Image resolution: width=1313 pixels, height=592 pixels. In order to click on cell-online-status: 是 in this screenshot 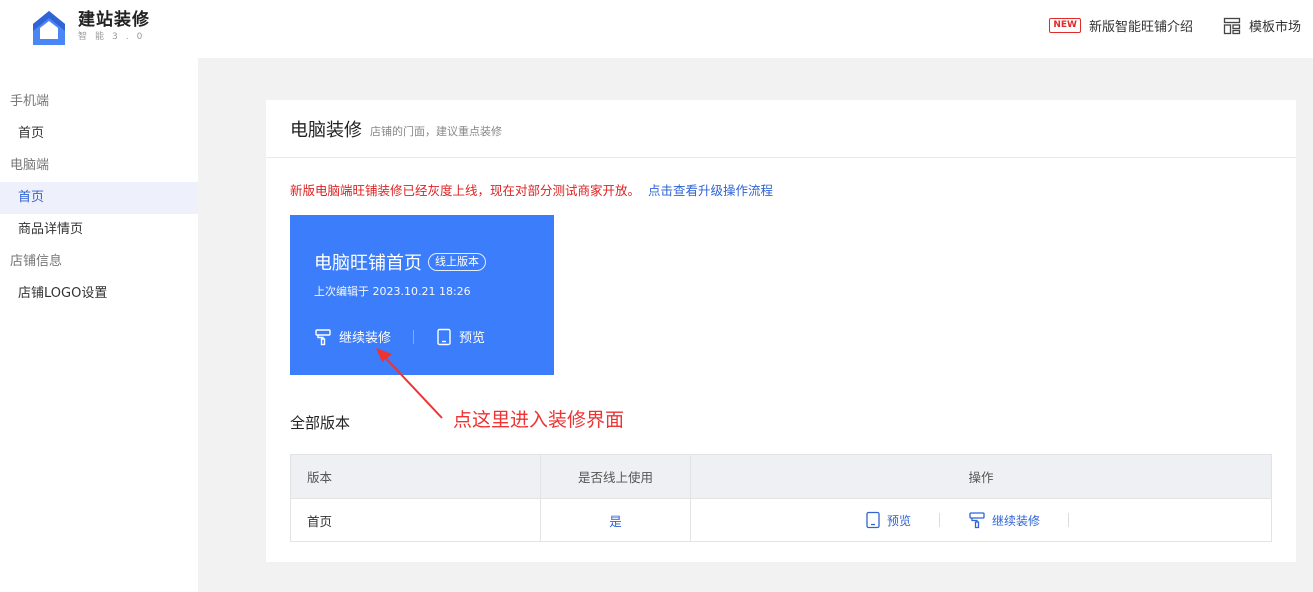, I will do `click(615, 520)`.